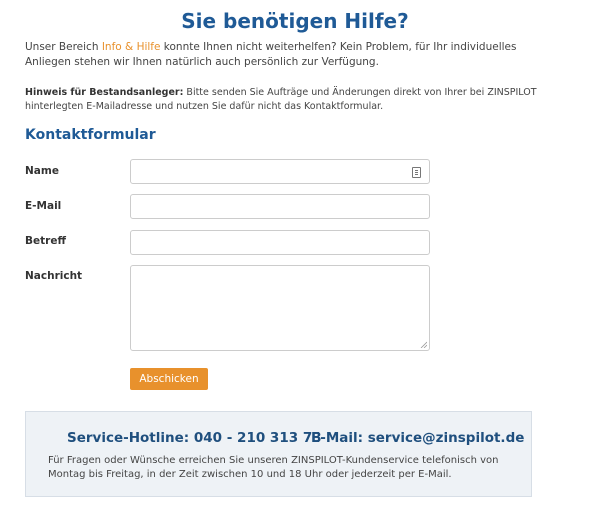  What do you see at coordinates (417, 438) in the screenshot?
I see `service-email: E-Mail: service@zinspilot.de` at bounding box center [417, 438].